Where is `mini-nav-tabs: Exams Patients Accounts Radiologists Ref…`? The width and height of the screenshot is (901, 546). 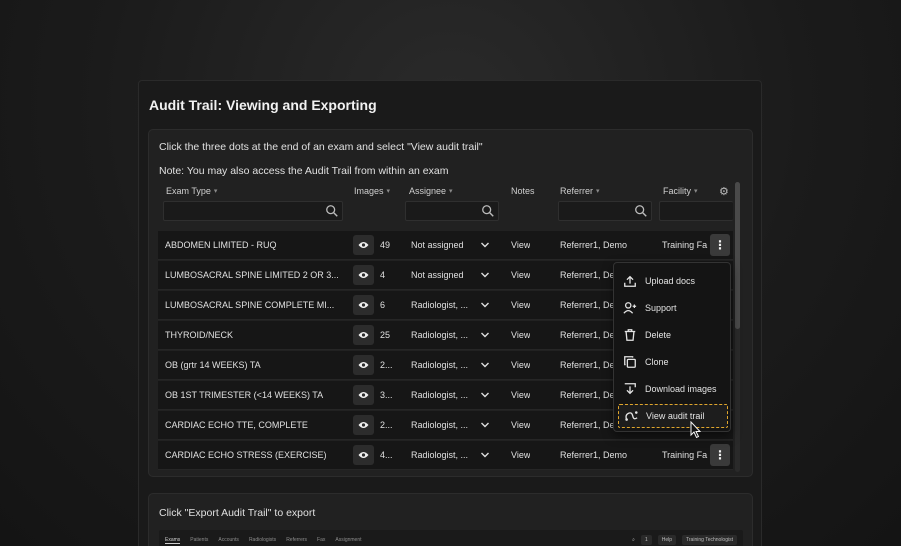 mini-nav-tabs: Exams Patients Accounts Radiologists Ref… is located at coordinates (263, 540).